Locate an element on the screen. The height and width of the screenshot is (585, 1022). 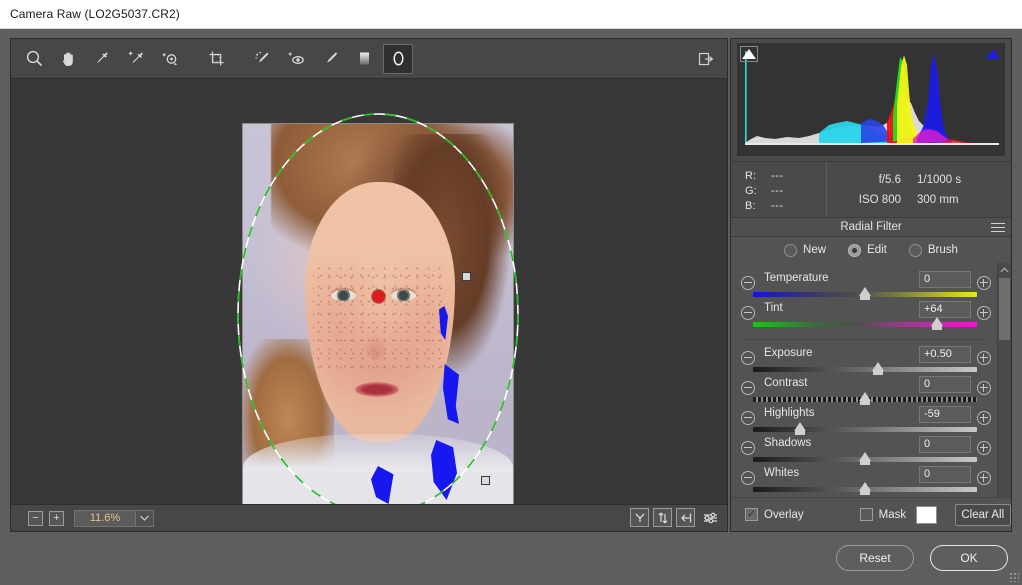
chevron-down-icon is located at coordinates (145, 518).